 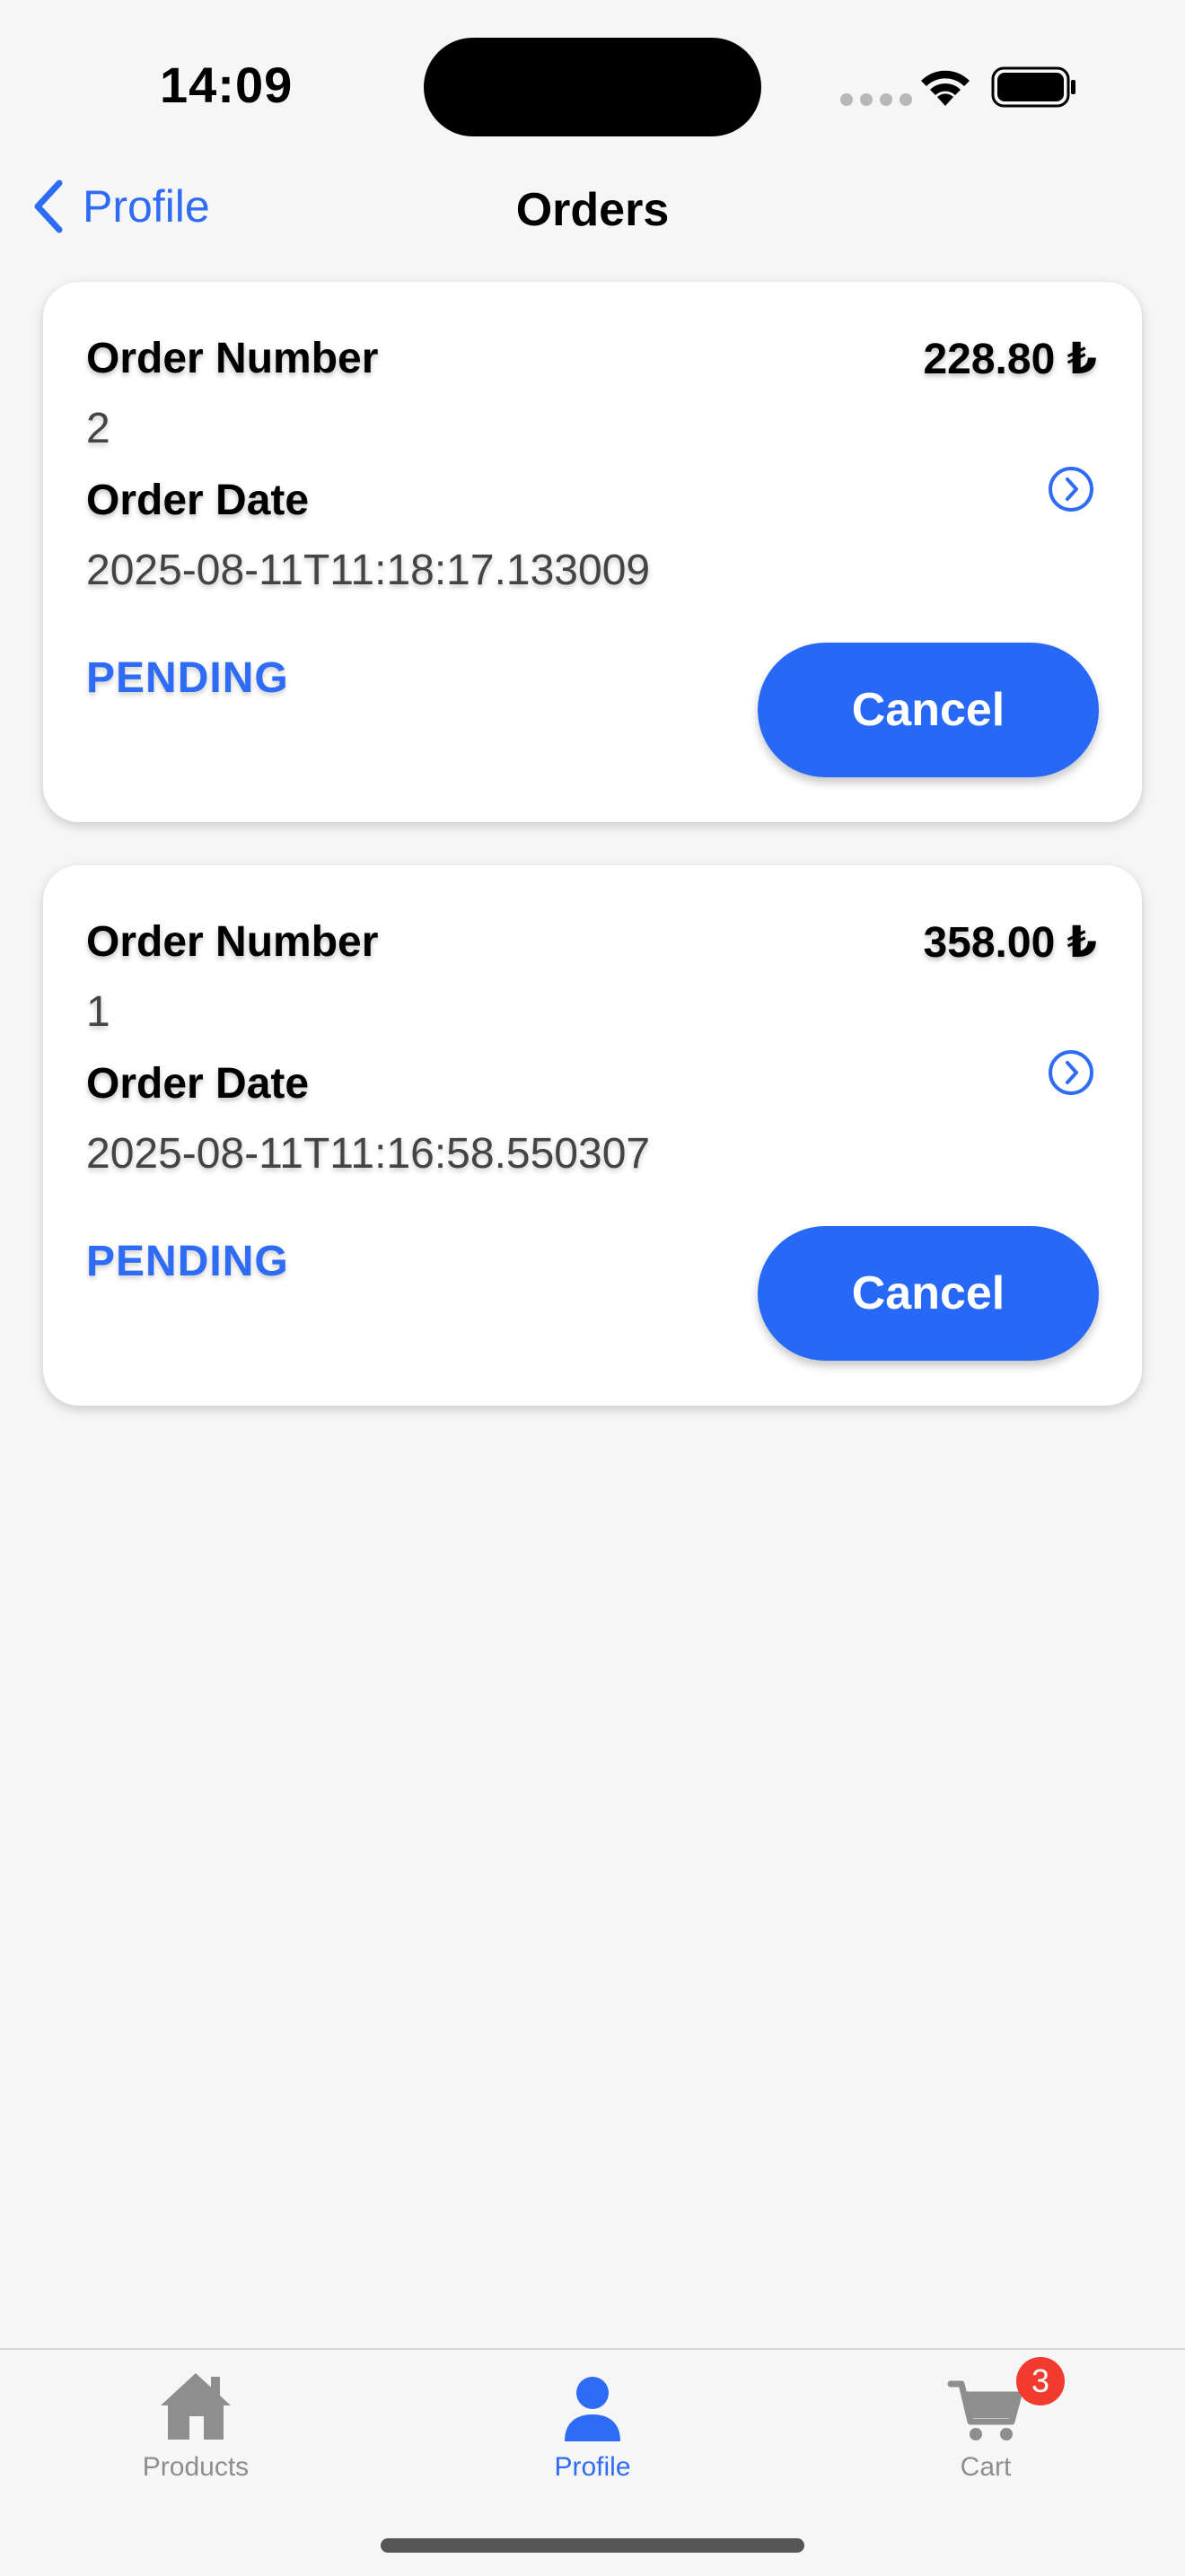 What do you see at coordinates (592, 87) in the screenshot?
I see `dynamic-island` at bounding box center [592, 87].